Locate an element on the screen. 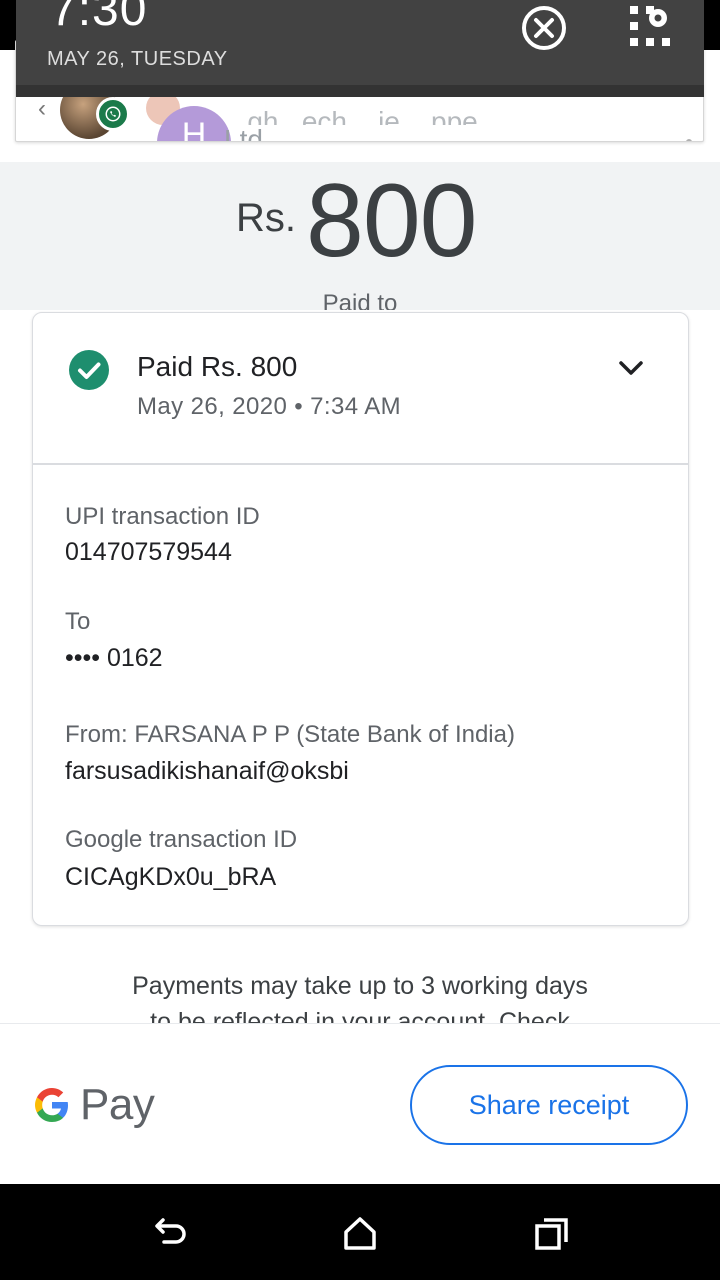  status-title: Paid Rs. 800 is located at coordinates (217, 366).